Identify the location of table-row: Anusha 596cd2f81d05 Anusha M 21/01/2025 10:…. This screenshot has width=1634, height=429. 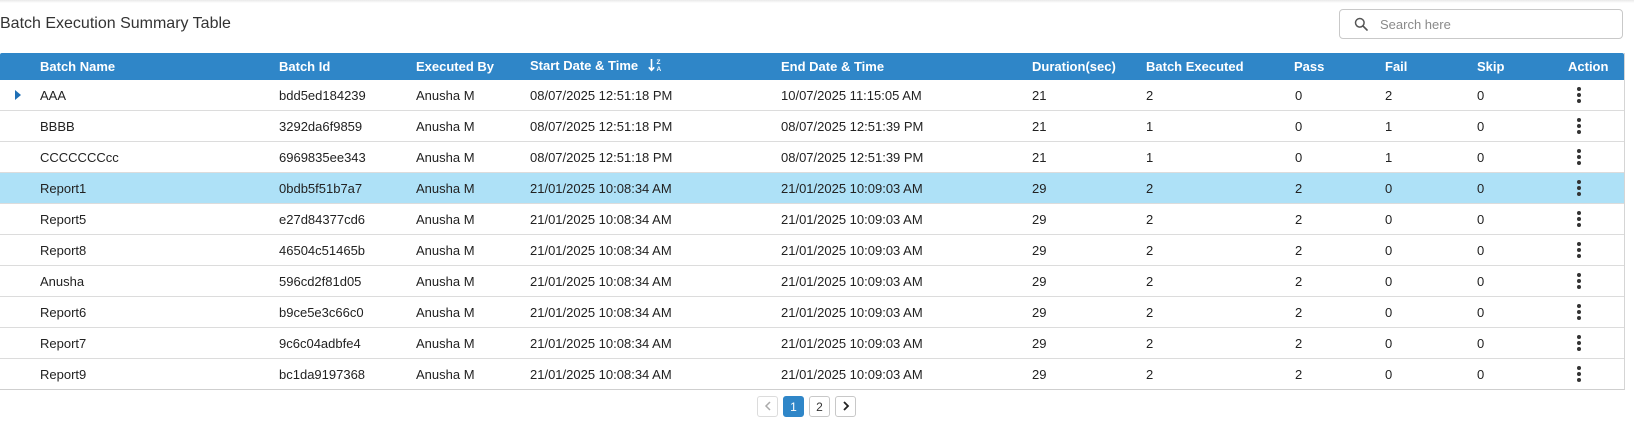
(812, 280).